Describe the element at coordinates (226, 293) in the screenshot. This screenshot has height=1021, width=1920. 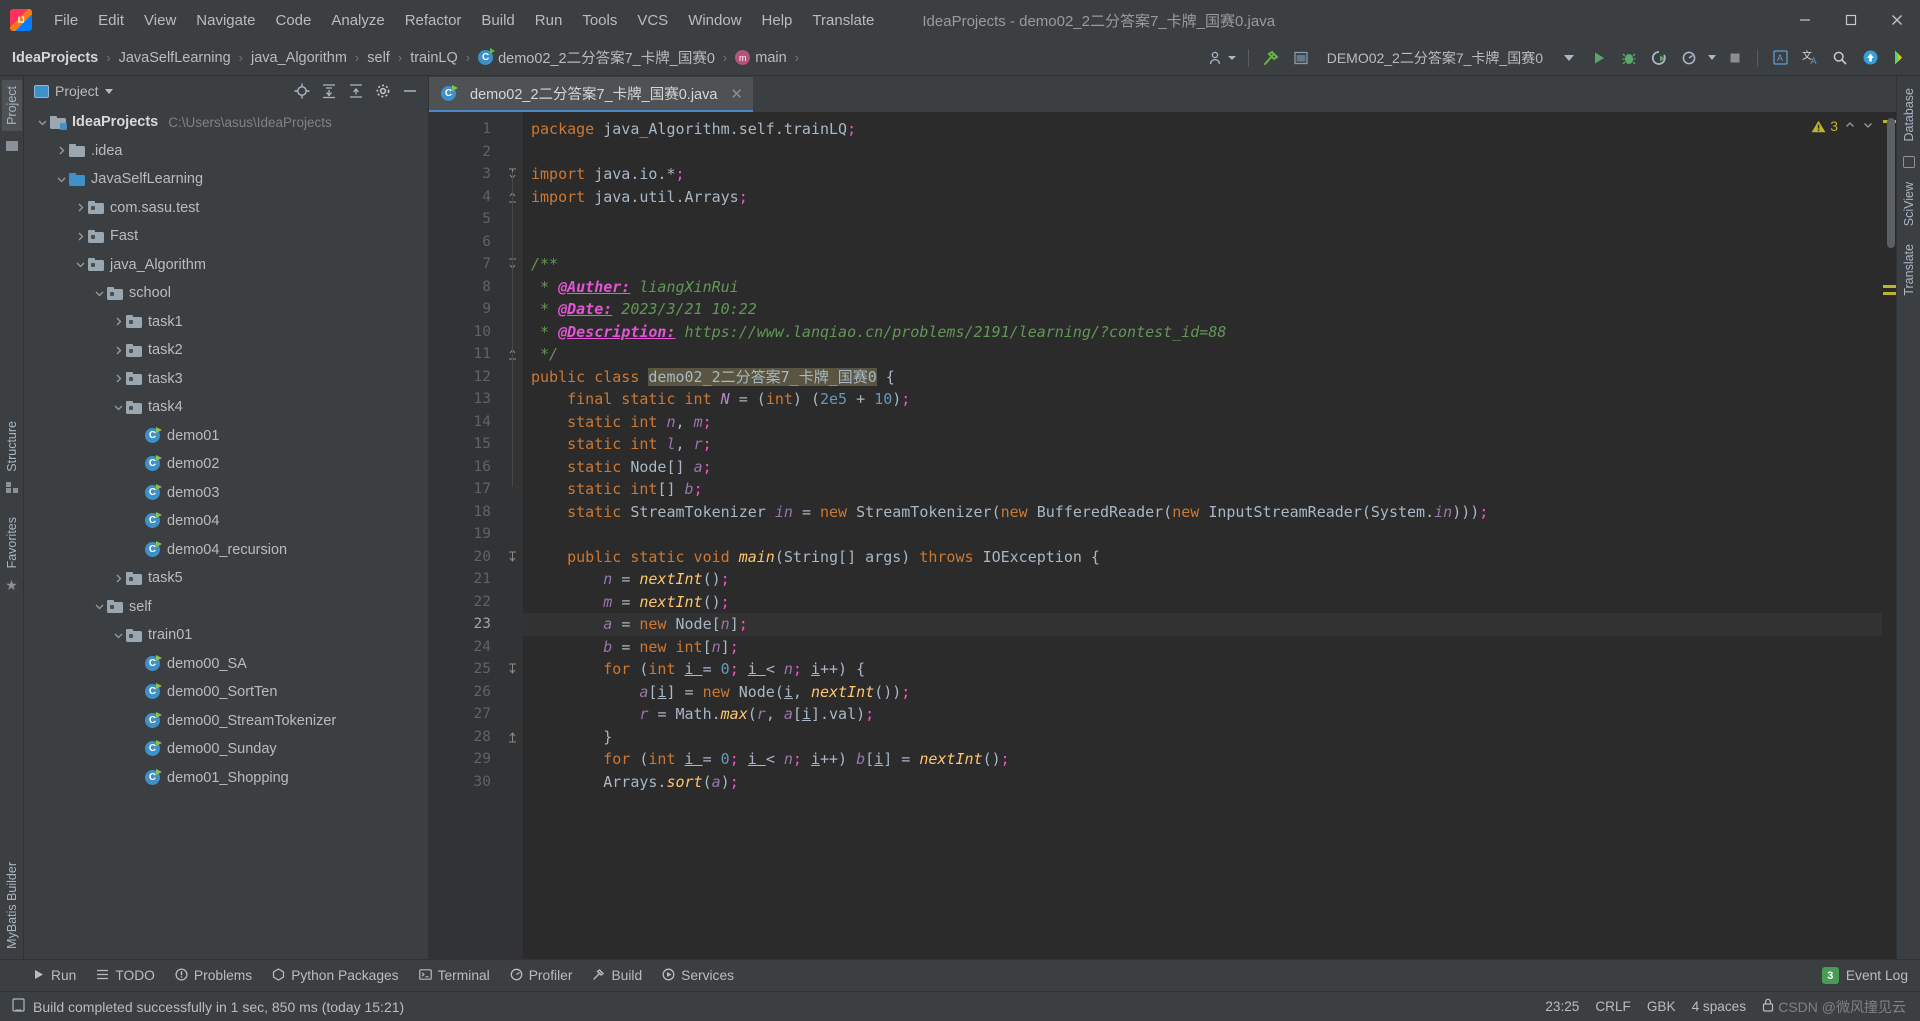
I see `tree-item-school: school` at that location.